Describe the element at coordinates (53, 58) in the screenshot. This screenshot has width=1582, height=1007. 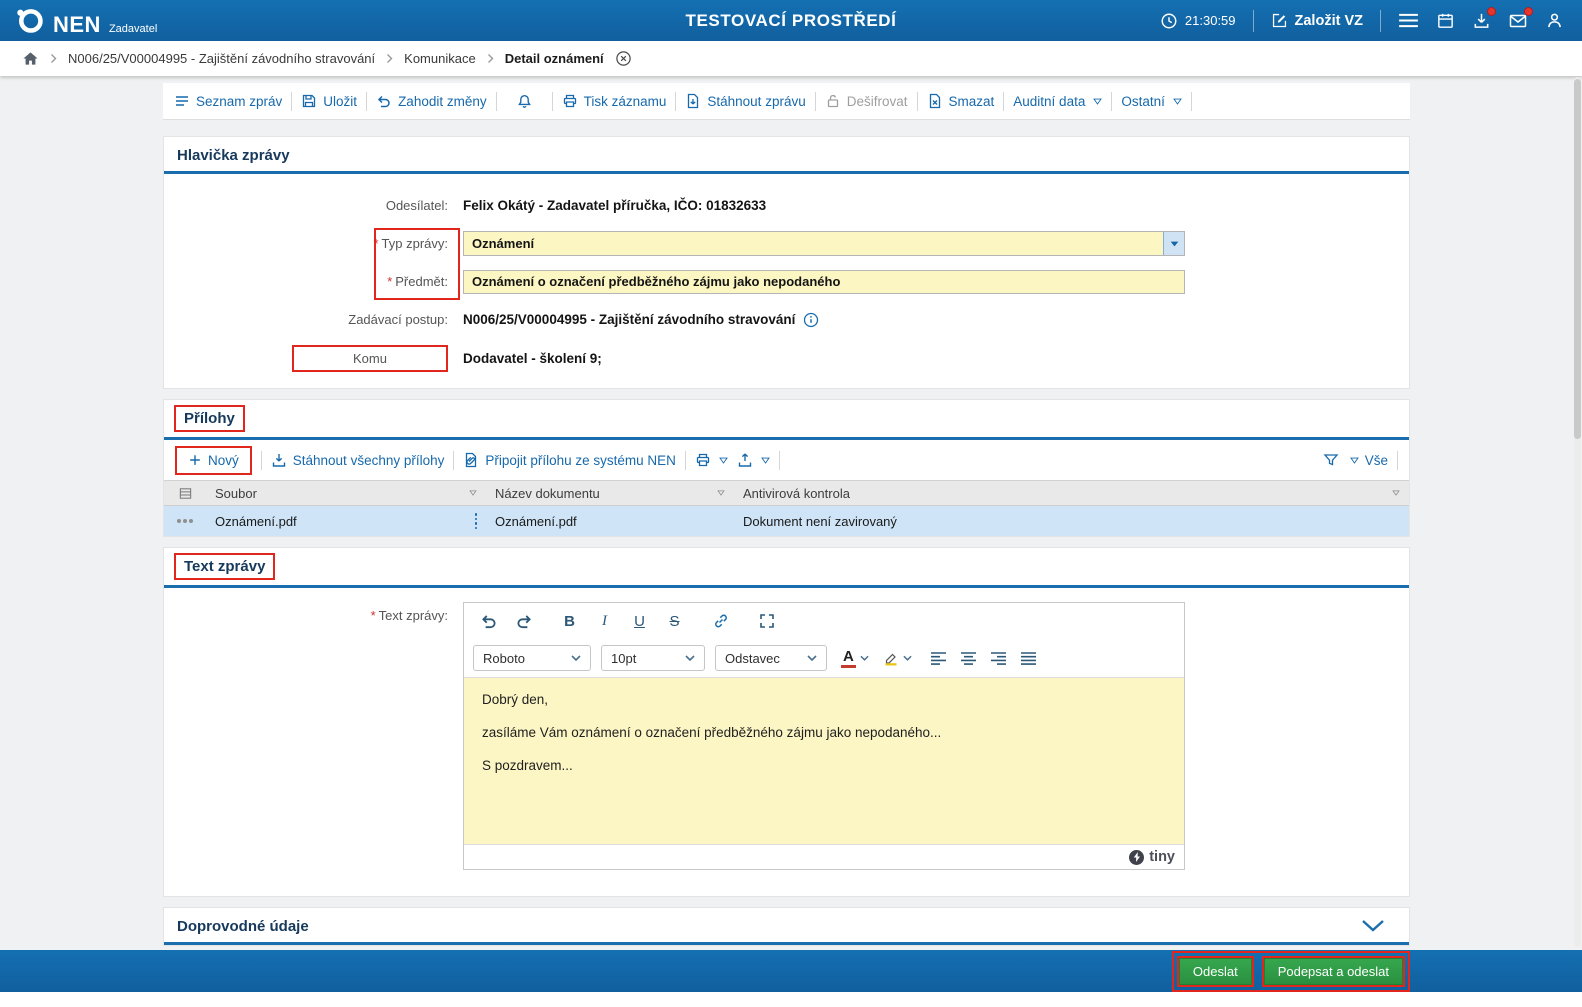
I see `breadcrumb-separator` at that location.